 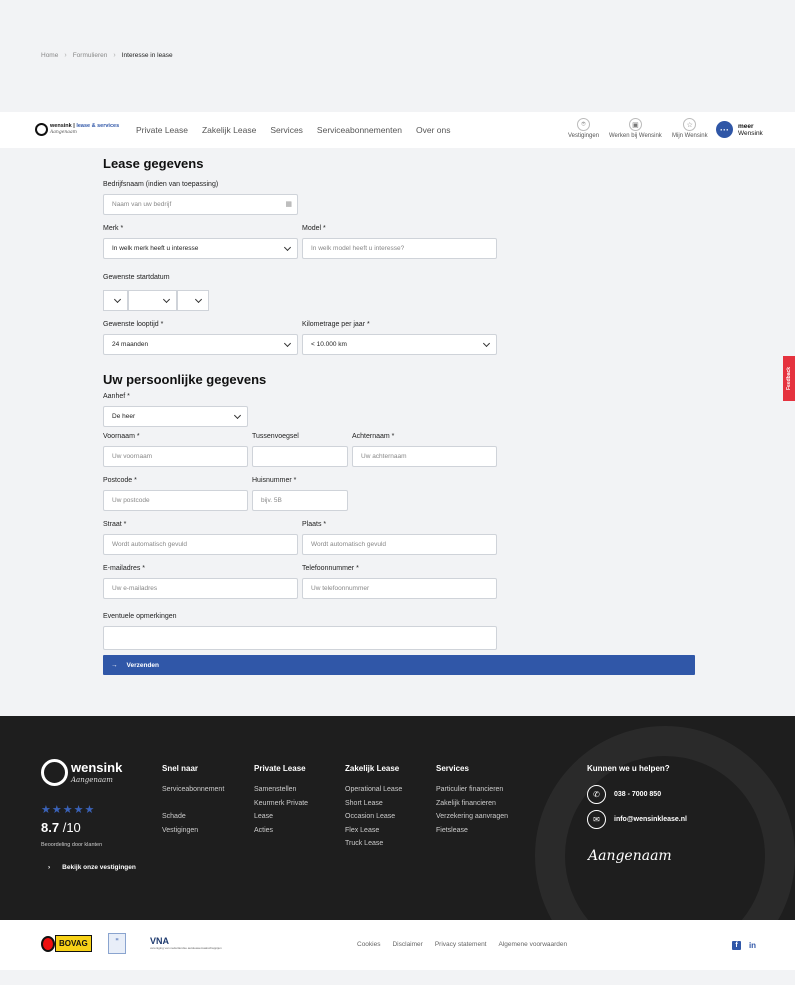 What do you see at coordinates (472, 804) in the screenshot?
I see `footer-link: Zakelijk financieren` at bounding box center [472, 804].